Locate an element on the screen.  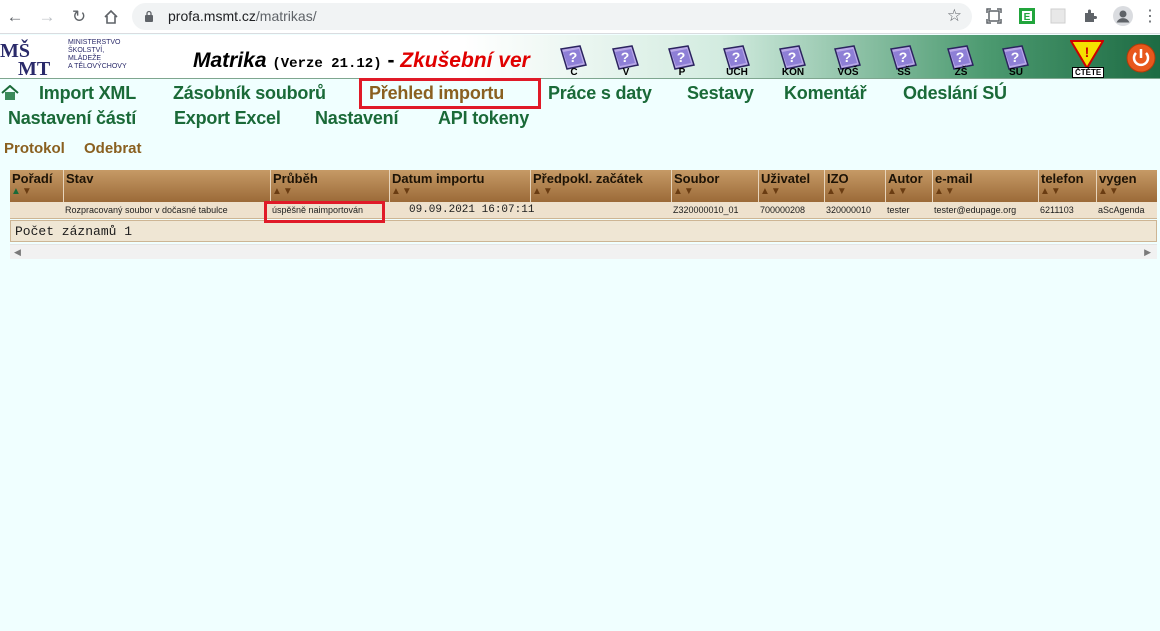
module-7-icon: ? ZŠ is located at coordinates (961, 60).